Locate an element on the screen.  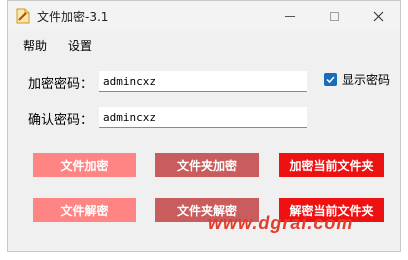
decrypt-file-button: 文件解密 is located at coordinates (84, 210).